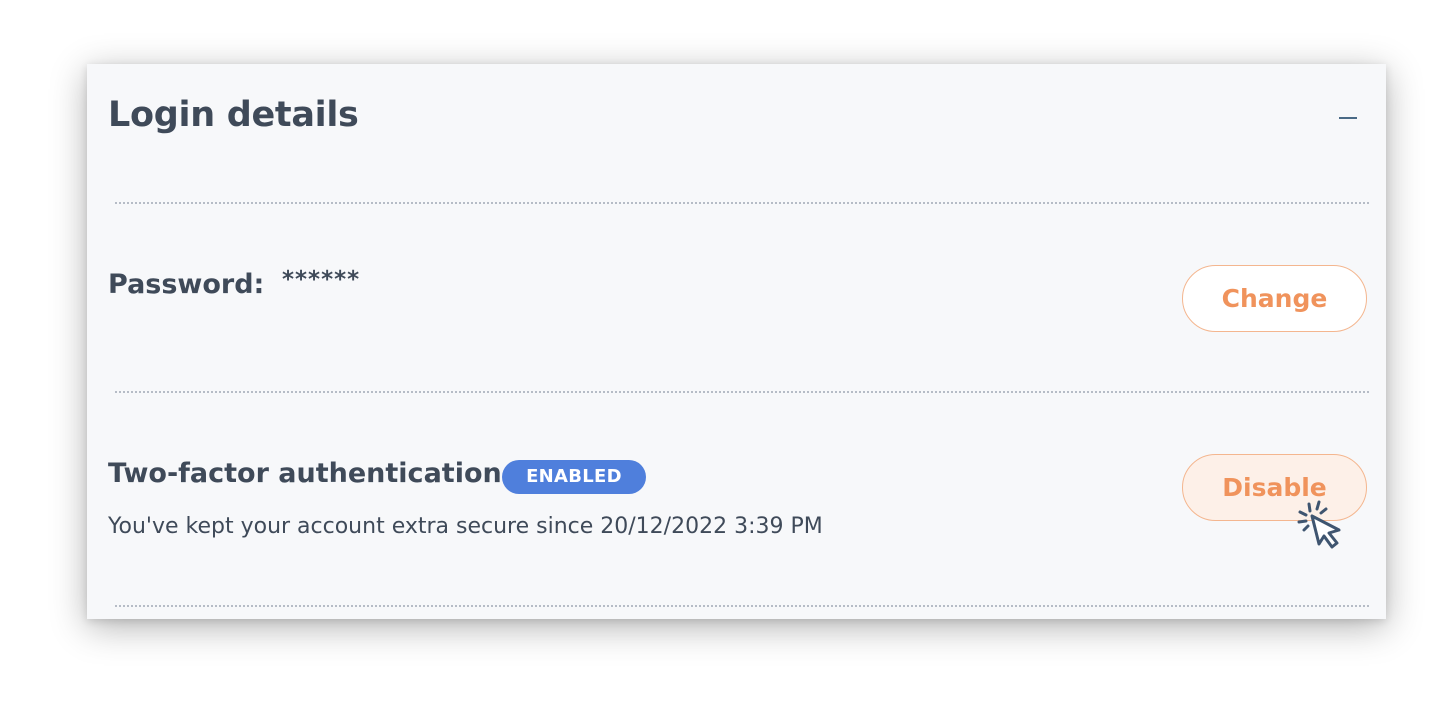 This screenshot has width=1451, height=706. I want to click on password-label: Password:, so click(186, 284).